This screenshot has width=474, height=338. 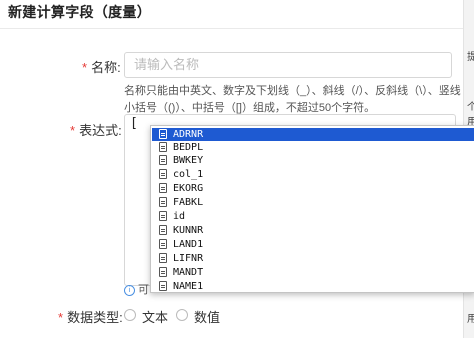 I want to click on autocomplete-item-label: FABKL, so click(x=188, y=202).